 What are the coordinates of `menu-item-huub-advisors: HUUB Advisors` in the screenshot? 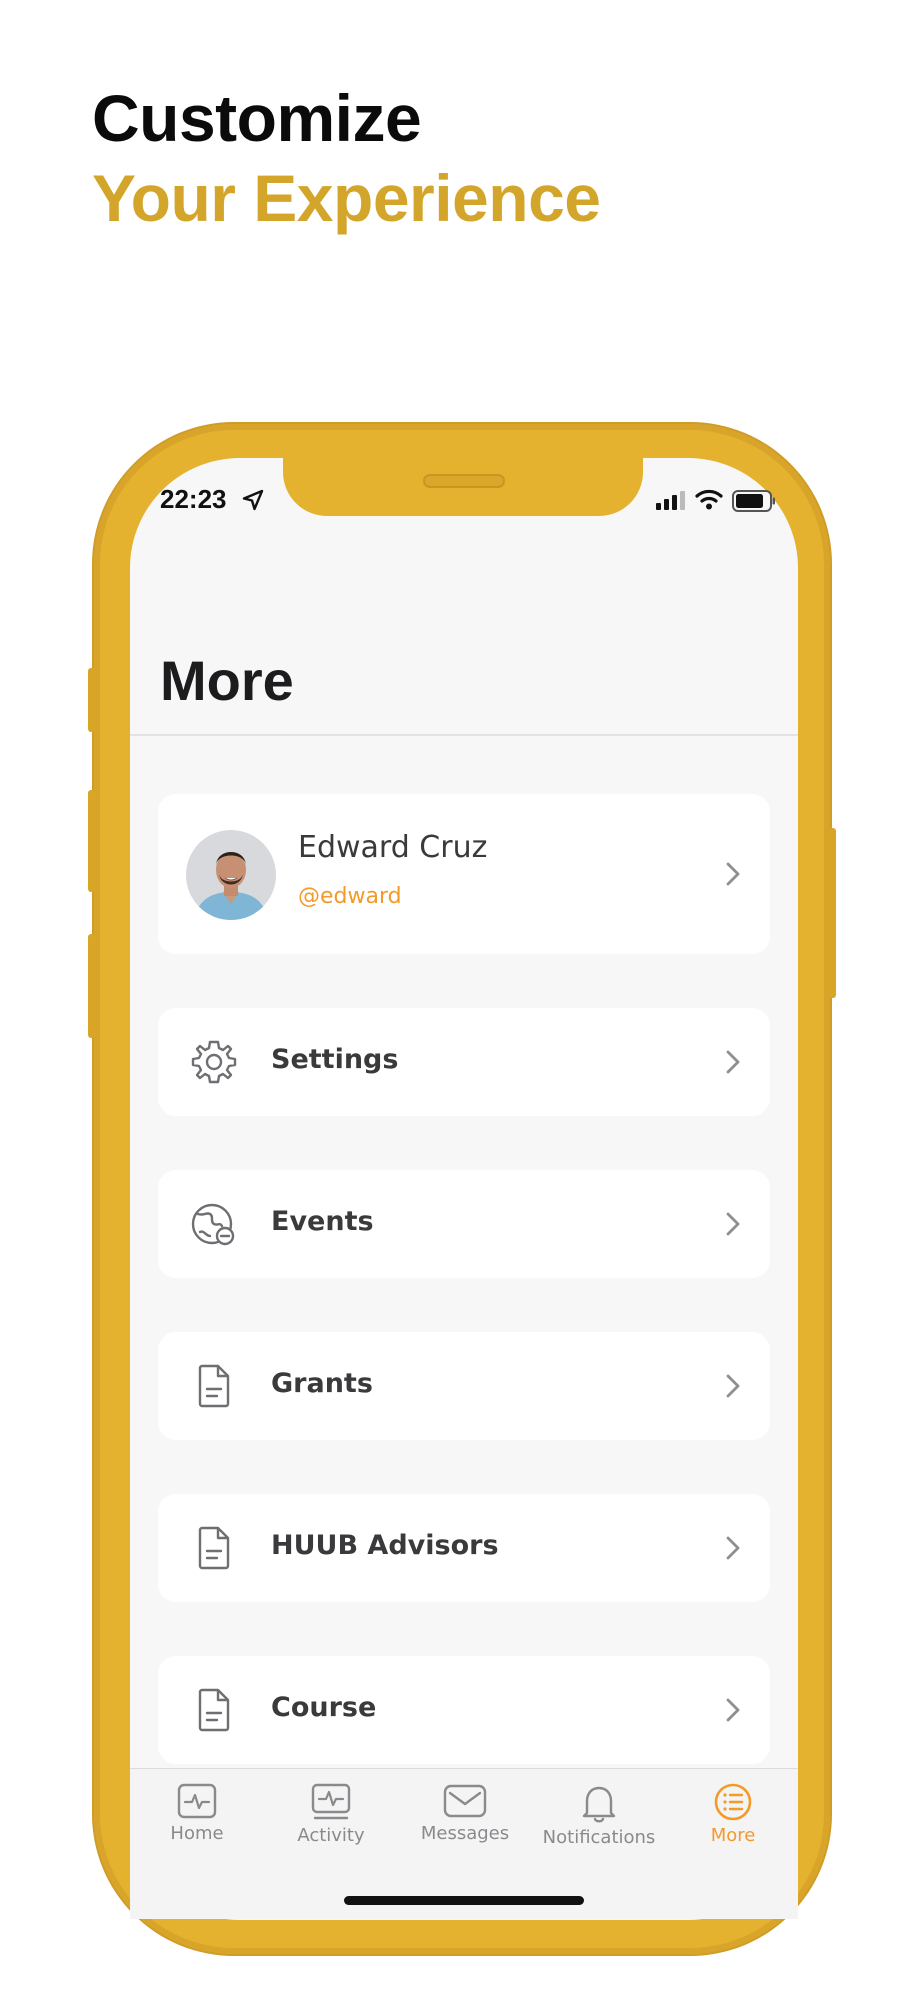 It's located at (464, 1548).